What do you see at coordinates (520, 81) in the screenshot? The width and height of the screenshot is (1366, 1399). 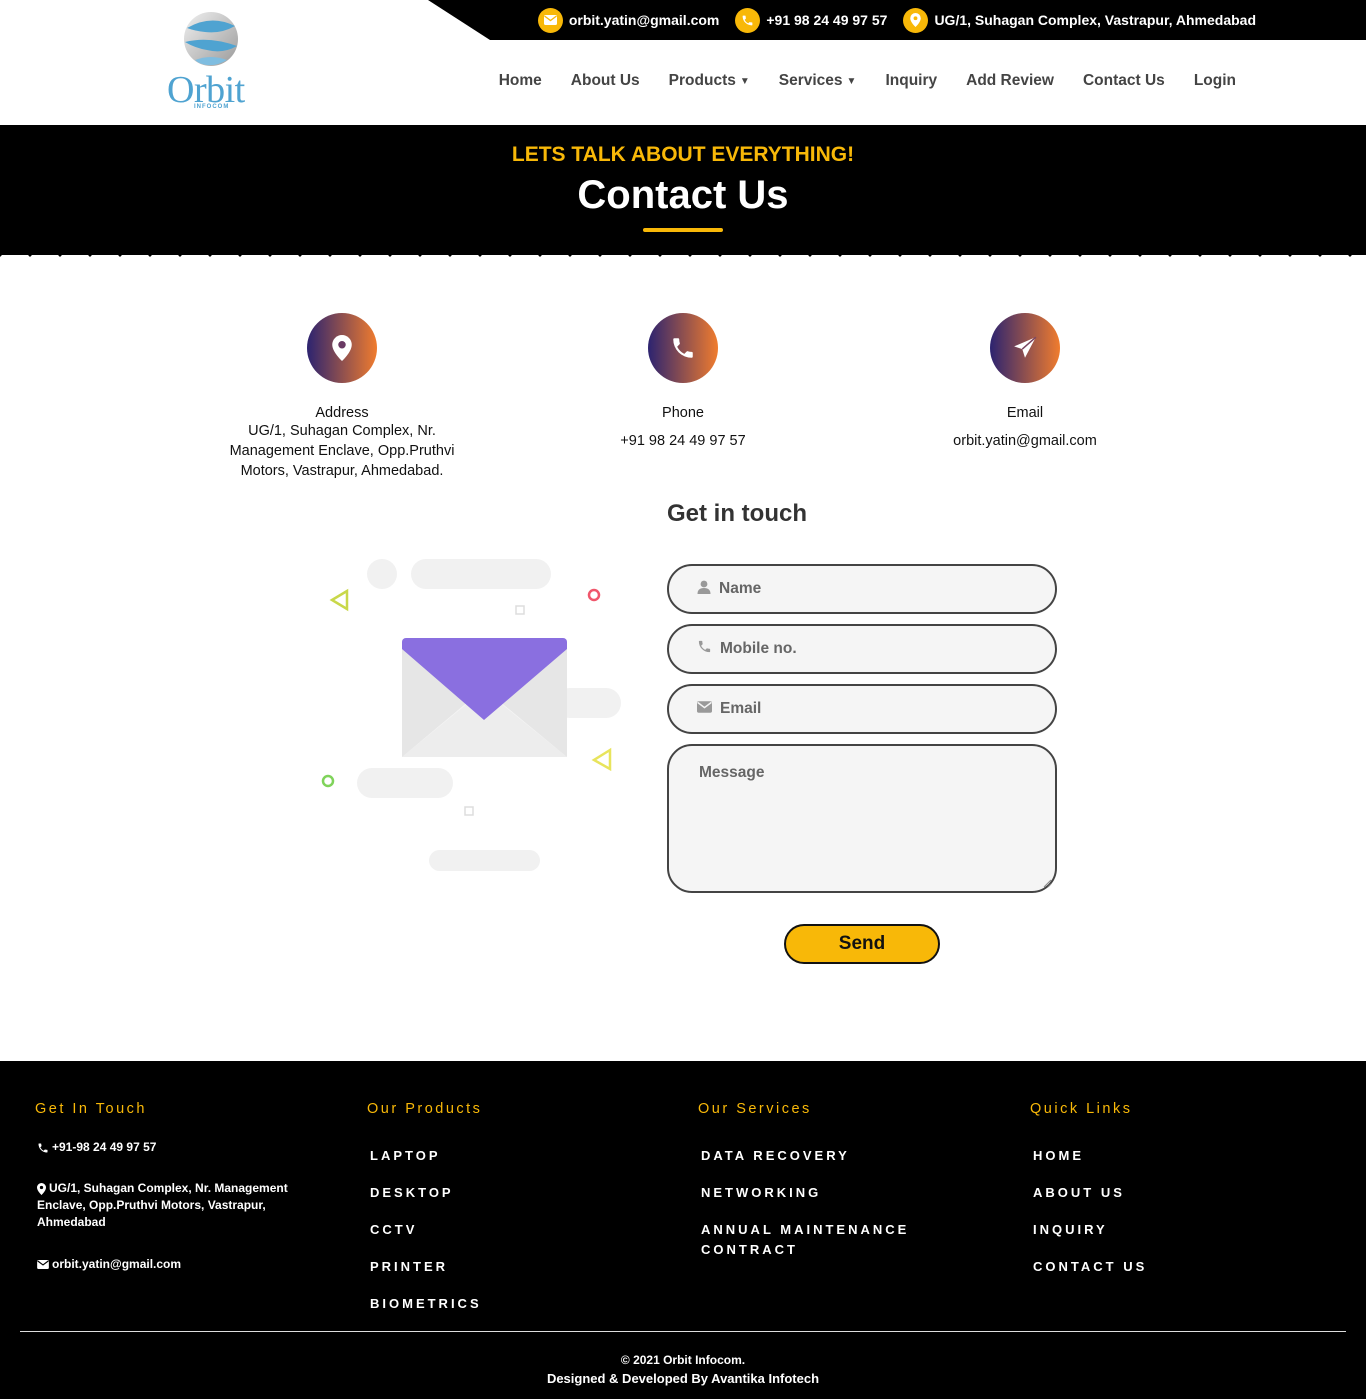 I see `nav-home: Home` at bounding box center [520, 81].